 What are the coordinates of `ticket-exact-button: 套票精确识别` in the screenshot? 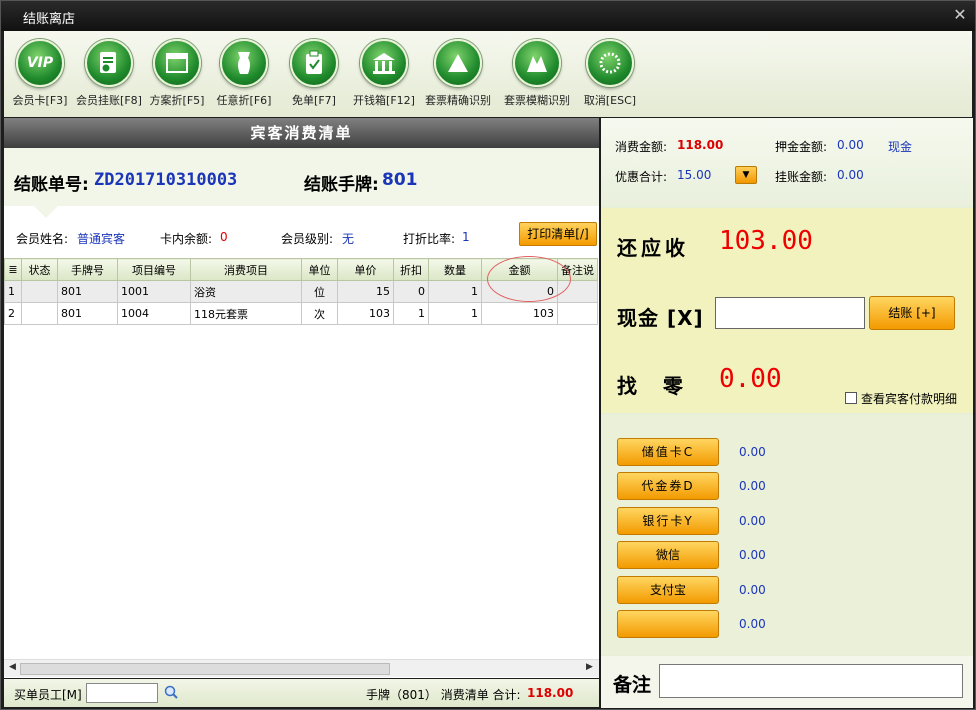 It's located at (458, 73).